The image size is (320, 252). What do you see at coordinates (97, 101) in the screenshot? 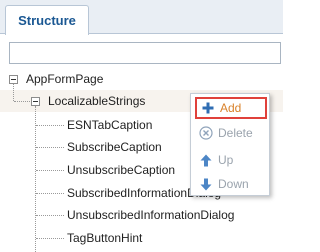
I see `tree-node-label: LocalizableStrings` at bounding box center [97, 101].